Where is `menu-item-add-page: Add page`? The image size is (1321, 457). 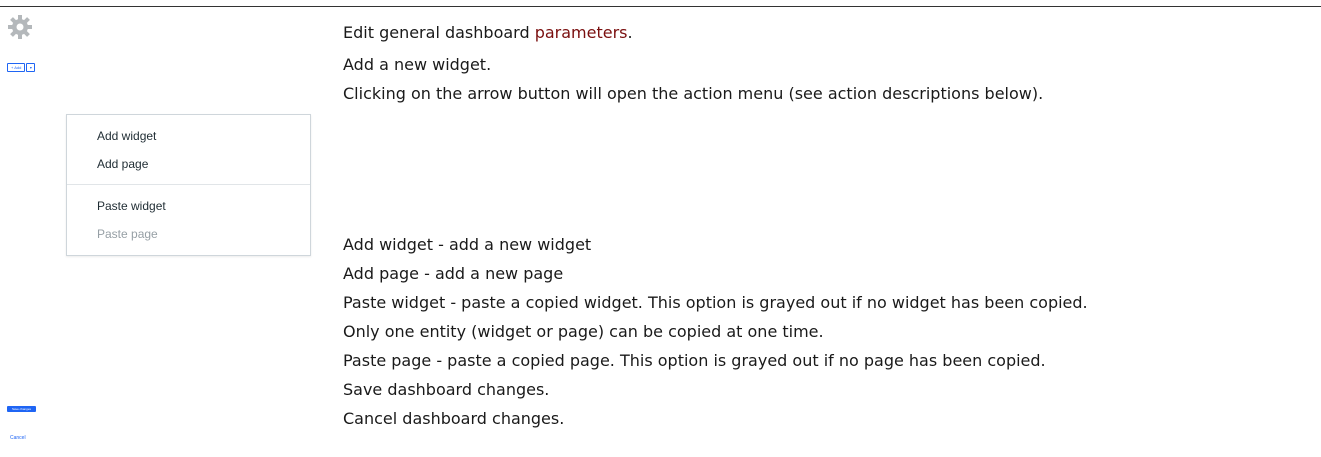 menu-item-add-page: Add page is located at coordinates (122, 164).